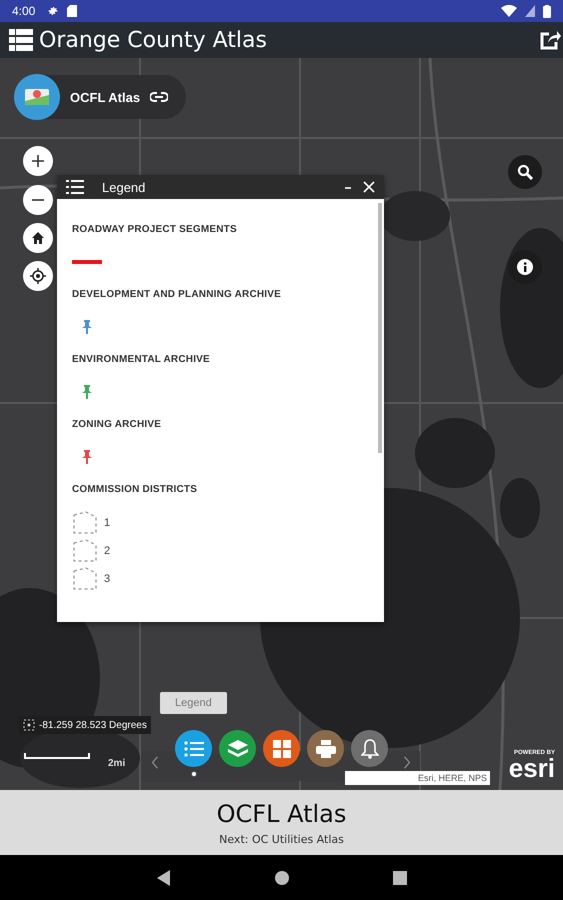 The image size is (563, 900). I want to click on recents-icon, so click(399, 877).